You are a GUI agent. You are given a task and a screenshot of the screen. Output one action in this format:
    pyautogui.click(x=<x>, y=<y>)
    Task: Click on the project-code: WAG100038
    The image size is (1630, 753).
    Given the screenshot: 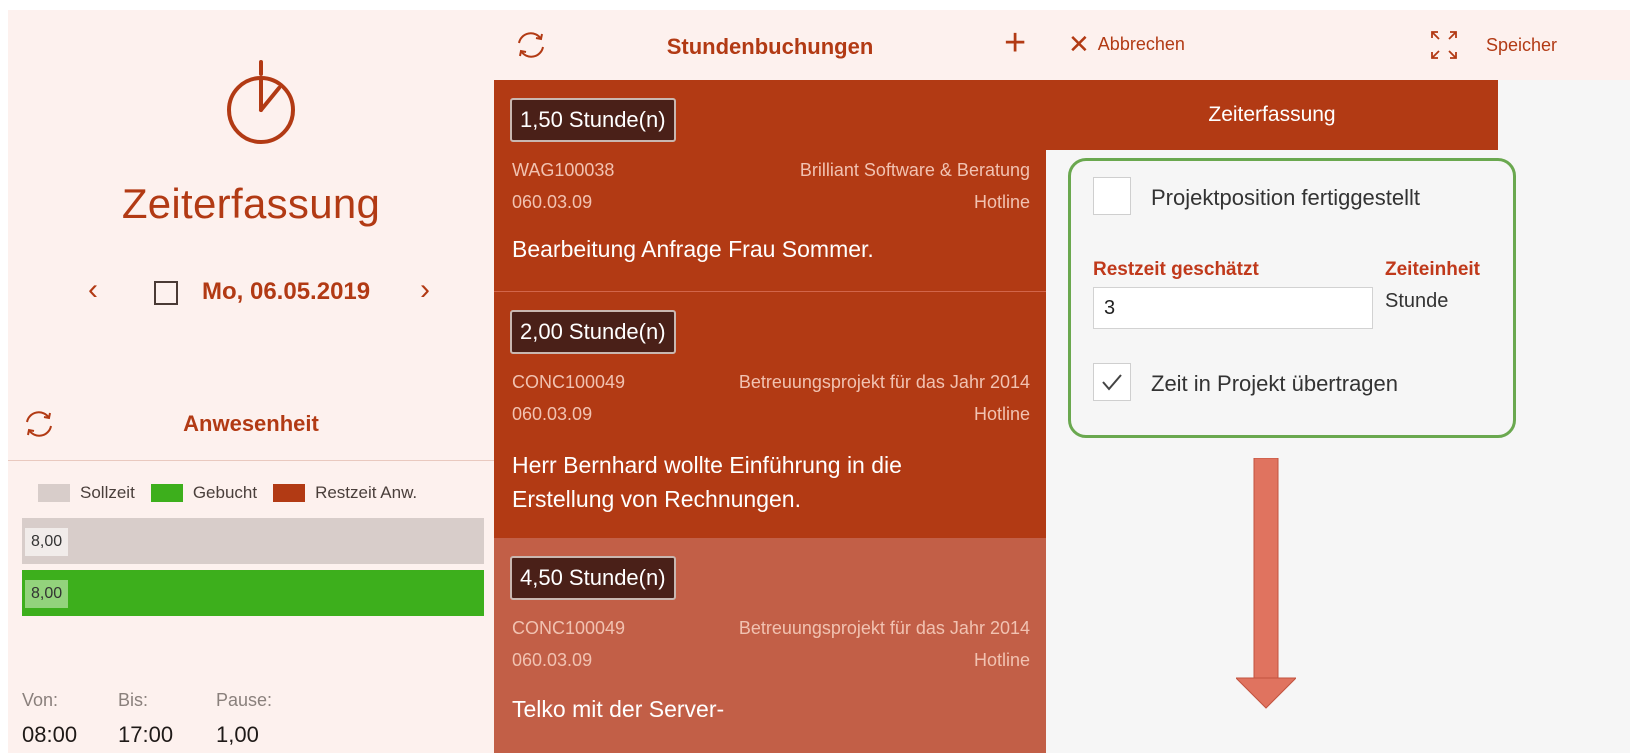 What is the action you would take?
    pyautogui.click(x=563, y=170)
    